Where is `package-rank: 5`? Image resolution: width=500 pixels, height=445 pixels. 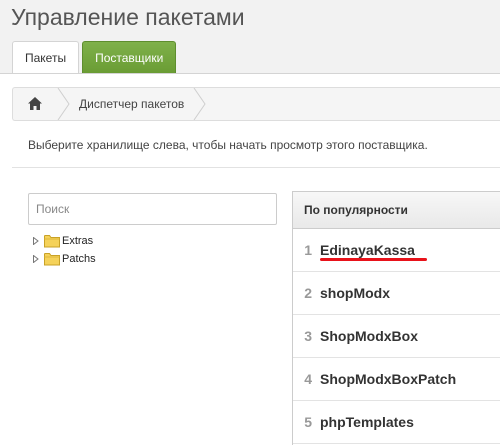
package-rank: 5 is located at coordinates (308, 422).